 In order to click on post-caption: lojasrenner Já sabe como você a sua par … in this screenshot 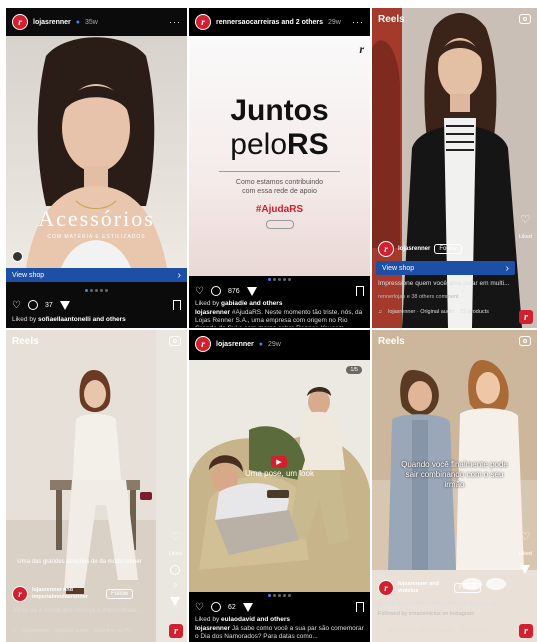, I will do `click(279, 632)`.